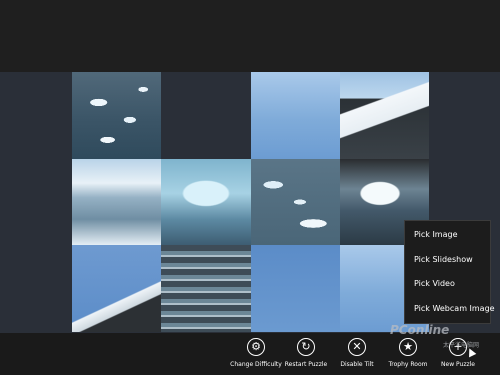 Image resolution: width=500 pixels, height=375 pixels. I want to click on close-icon: ✕, so click(357, 347).